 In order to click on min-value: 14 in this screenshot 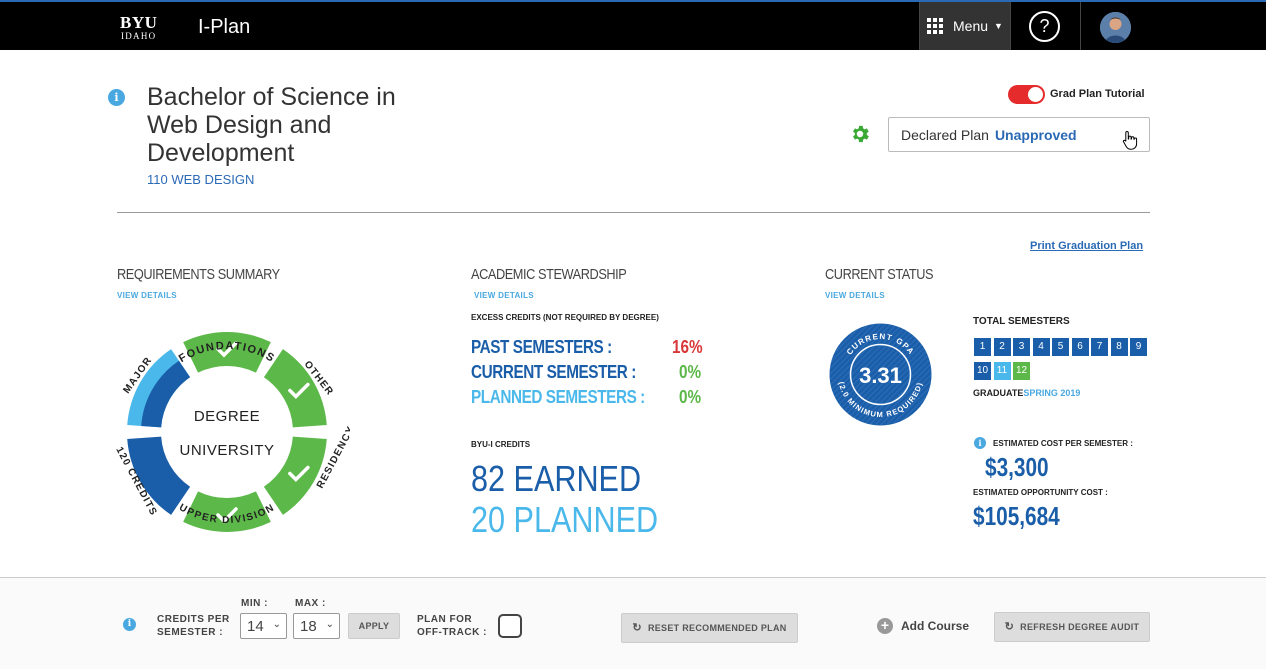, I will do `click(255, 626)`.